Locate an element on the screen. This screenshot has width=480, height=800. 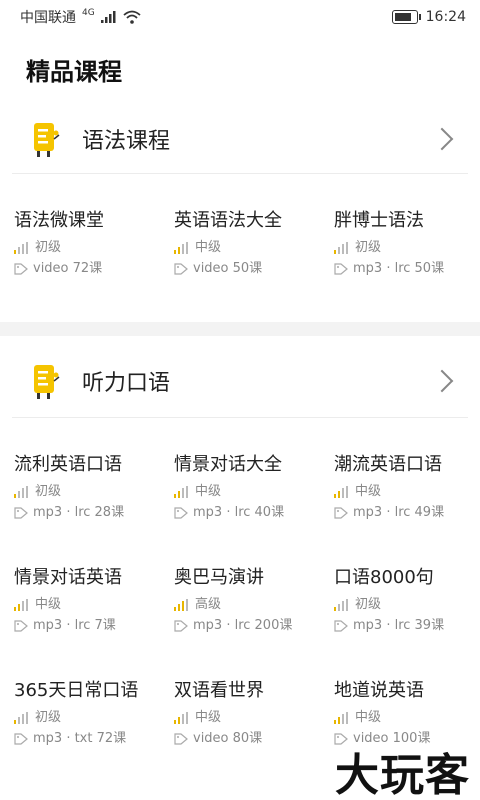
page-title: 精品课程 is located at coordinates (74, 72).